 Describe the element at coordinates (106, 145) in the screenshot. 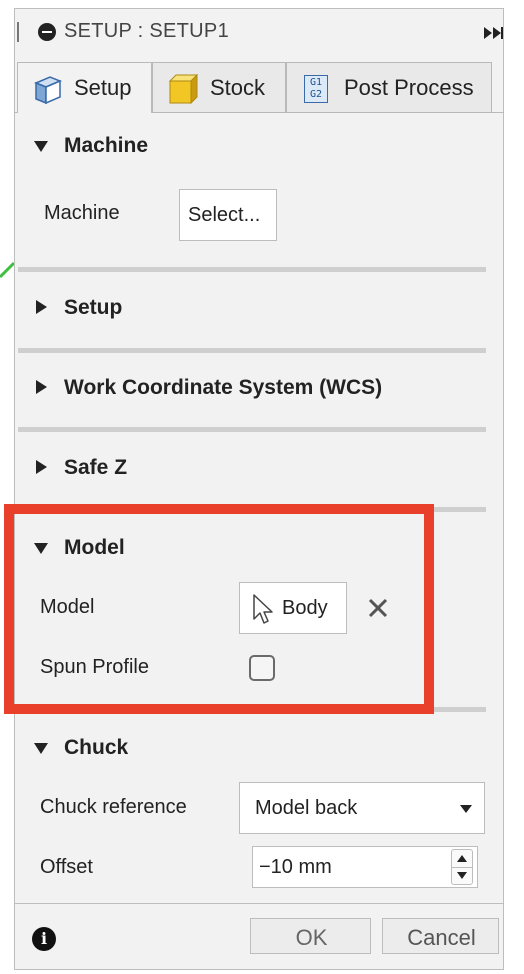

I see `section-machine-title: Machine` at that location.